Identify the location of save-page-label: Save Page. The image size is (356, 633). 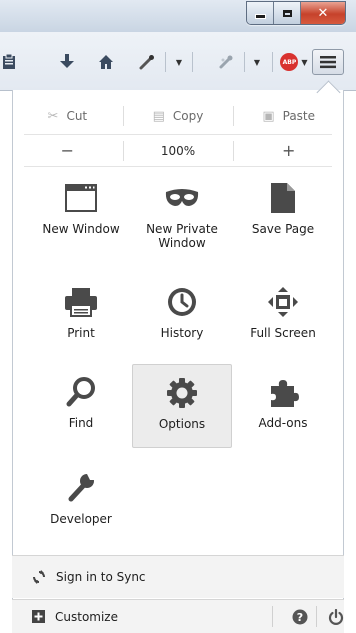
(283, 229).